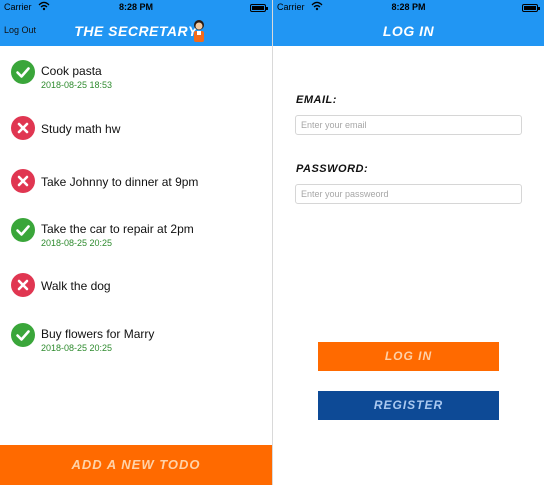 This screenshot has height=485, width=544. Describe the element at coordinates (117, 229) in the screenshot. I see `todo-title: Take the car to repair at 2pm` at that location.